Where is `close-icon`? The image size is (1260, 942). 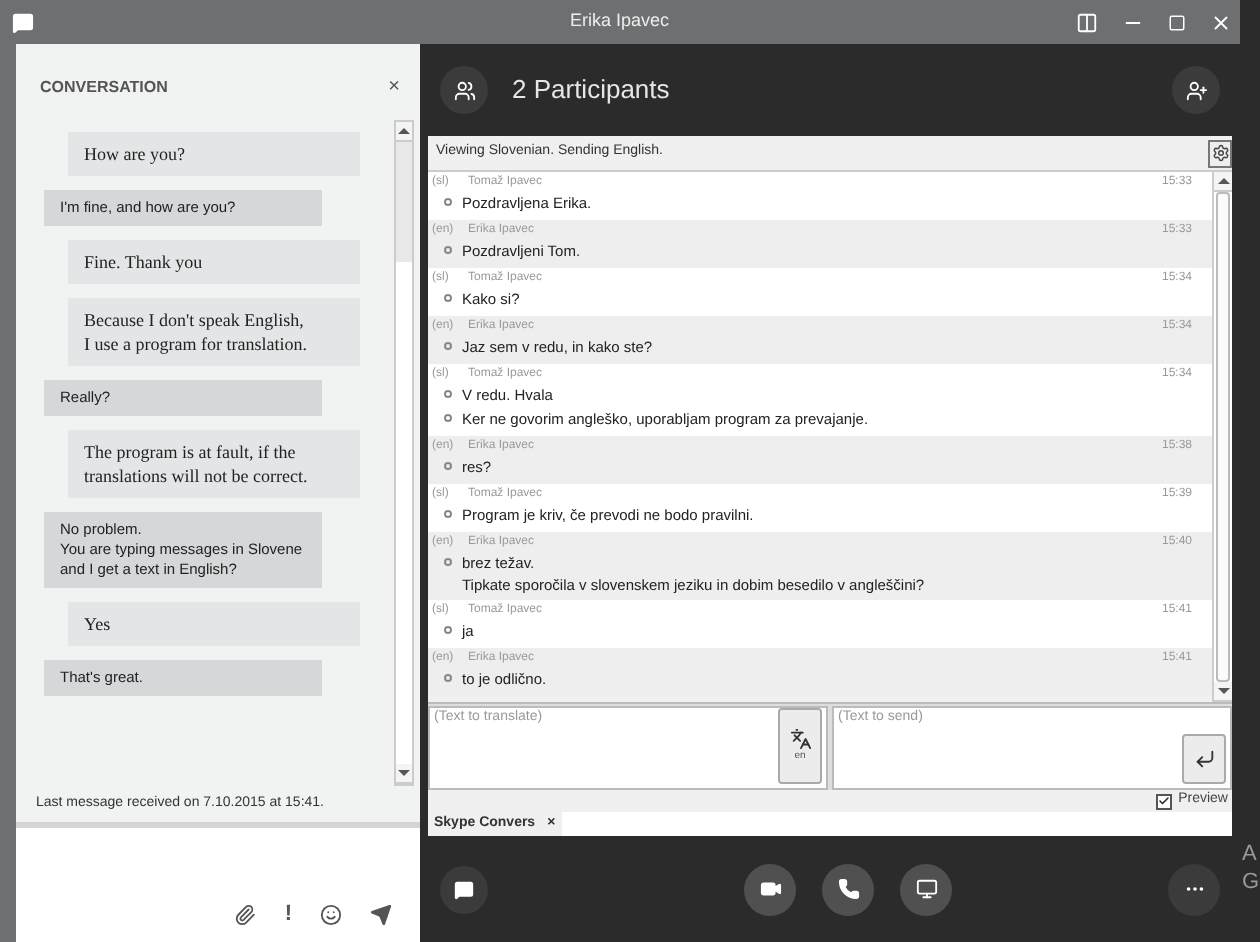
close-icon is located at coordinates (1221, 22).